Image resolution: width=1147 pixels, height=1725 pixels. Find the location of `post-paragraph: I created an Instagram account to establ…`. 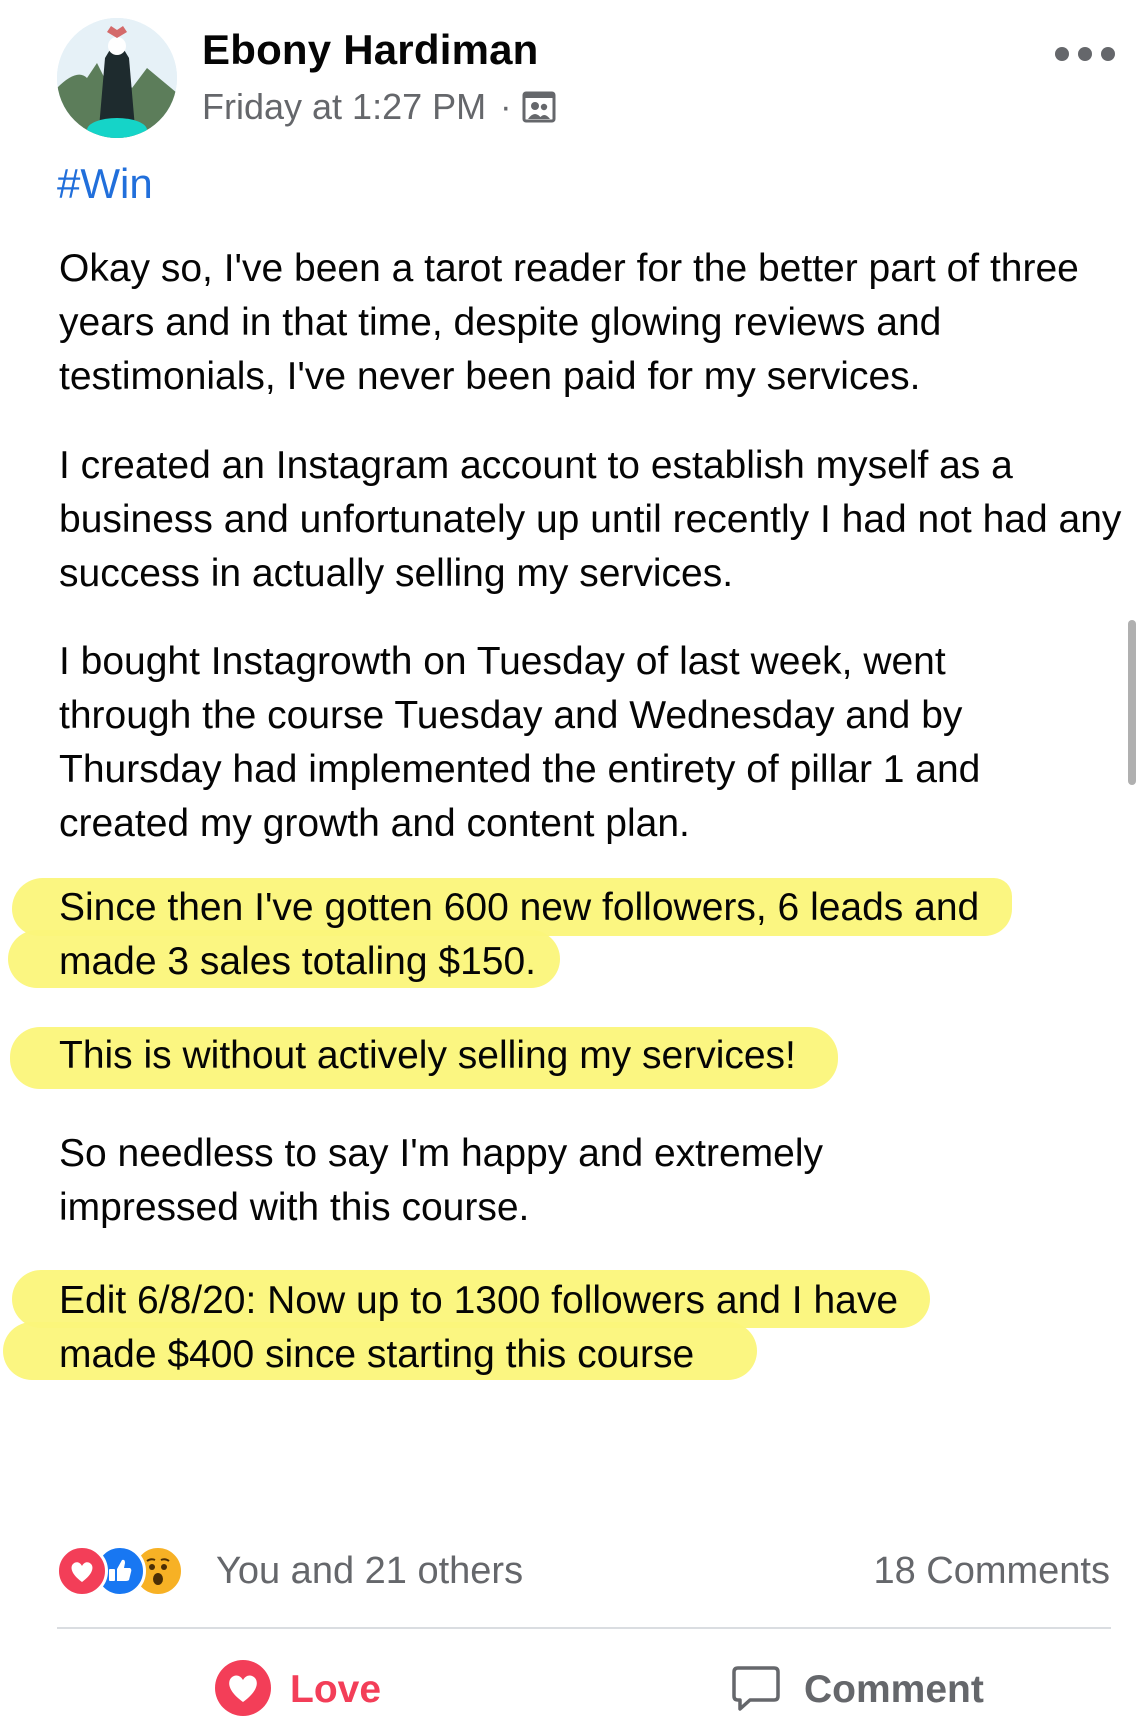

post-paragraph: I created an Instagram account to establ… is located at coordinates (590, 519).